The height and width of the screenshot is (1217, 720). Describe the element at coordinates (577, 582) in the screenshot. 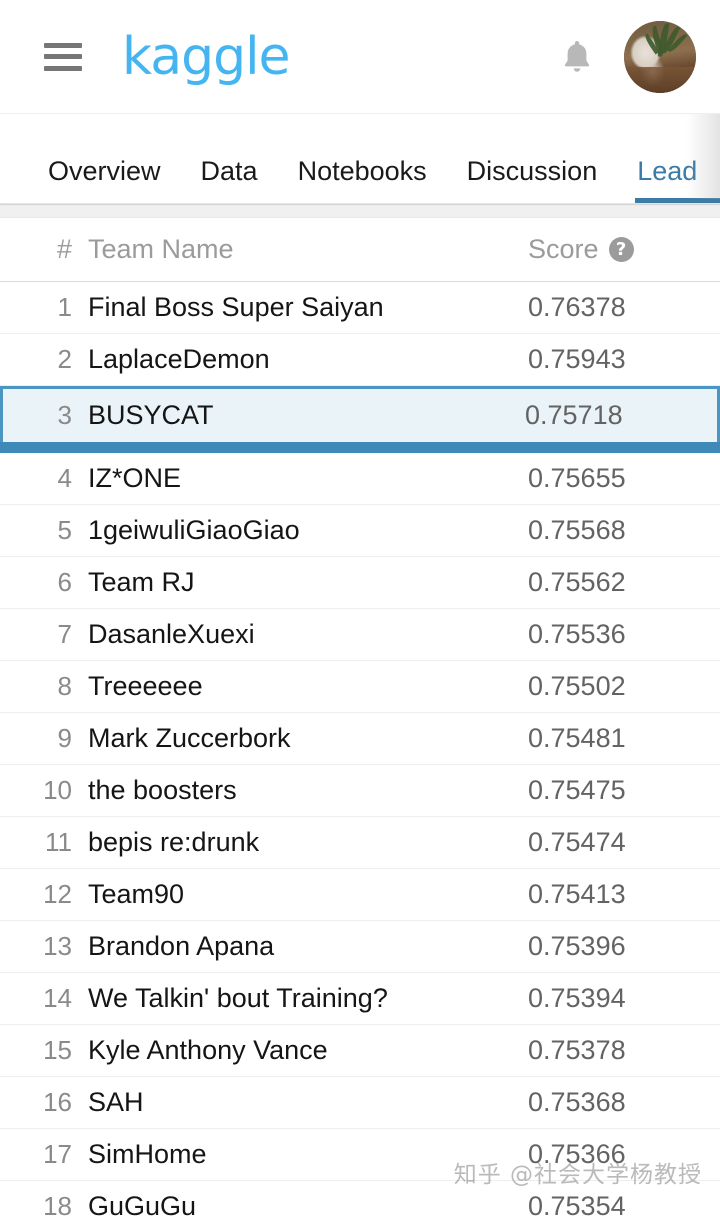

I see `row-score: 0.75562` at that location.